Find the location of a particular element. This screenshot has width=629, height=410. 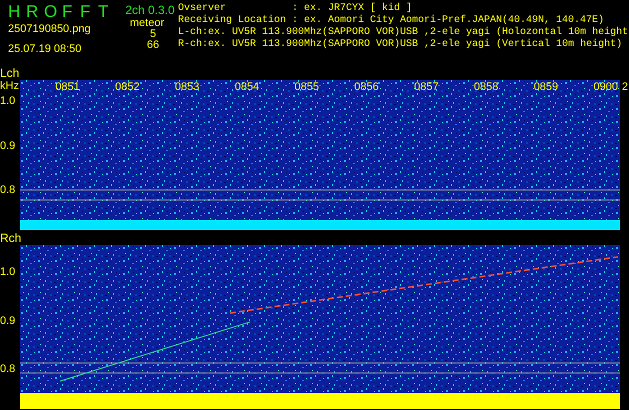

unit-label: kHz is located at coordinates (9, 86).